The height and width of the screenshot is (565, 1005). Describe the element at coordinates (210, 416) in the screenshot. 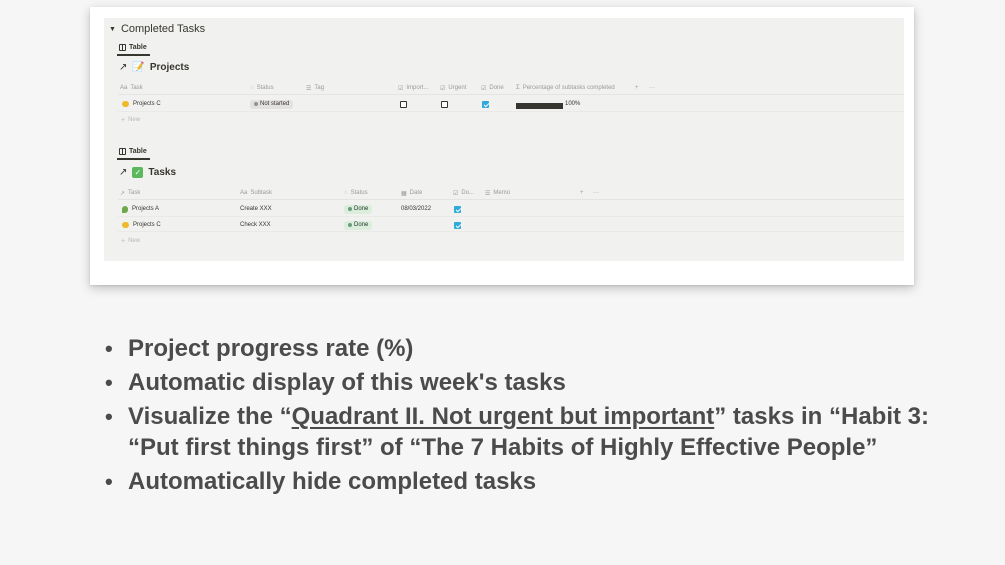

I see `bullet-text-pre: Visualize the “` at that location.